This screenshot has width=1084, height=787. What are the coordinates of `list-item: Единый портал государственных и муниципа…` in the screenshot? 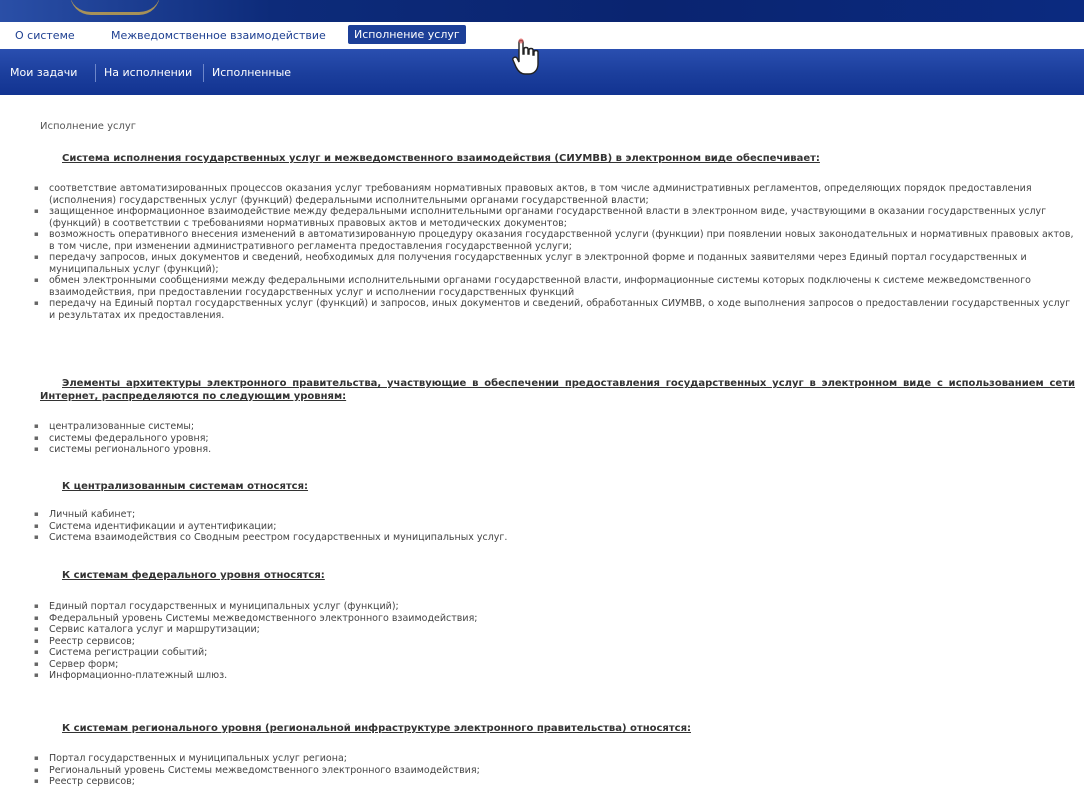 It's located at (255, 607).